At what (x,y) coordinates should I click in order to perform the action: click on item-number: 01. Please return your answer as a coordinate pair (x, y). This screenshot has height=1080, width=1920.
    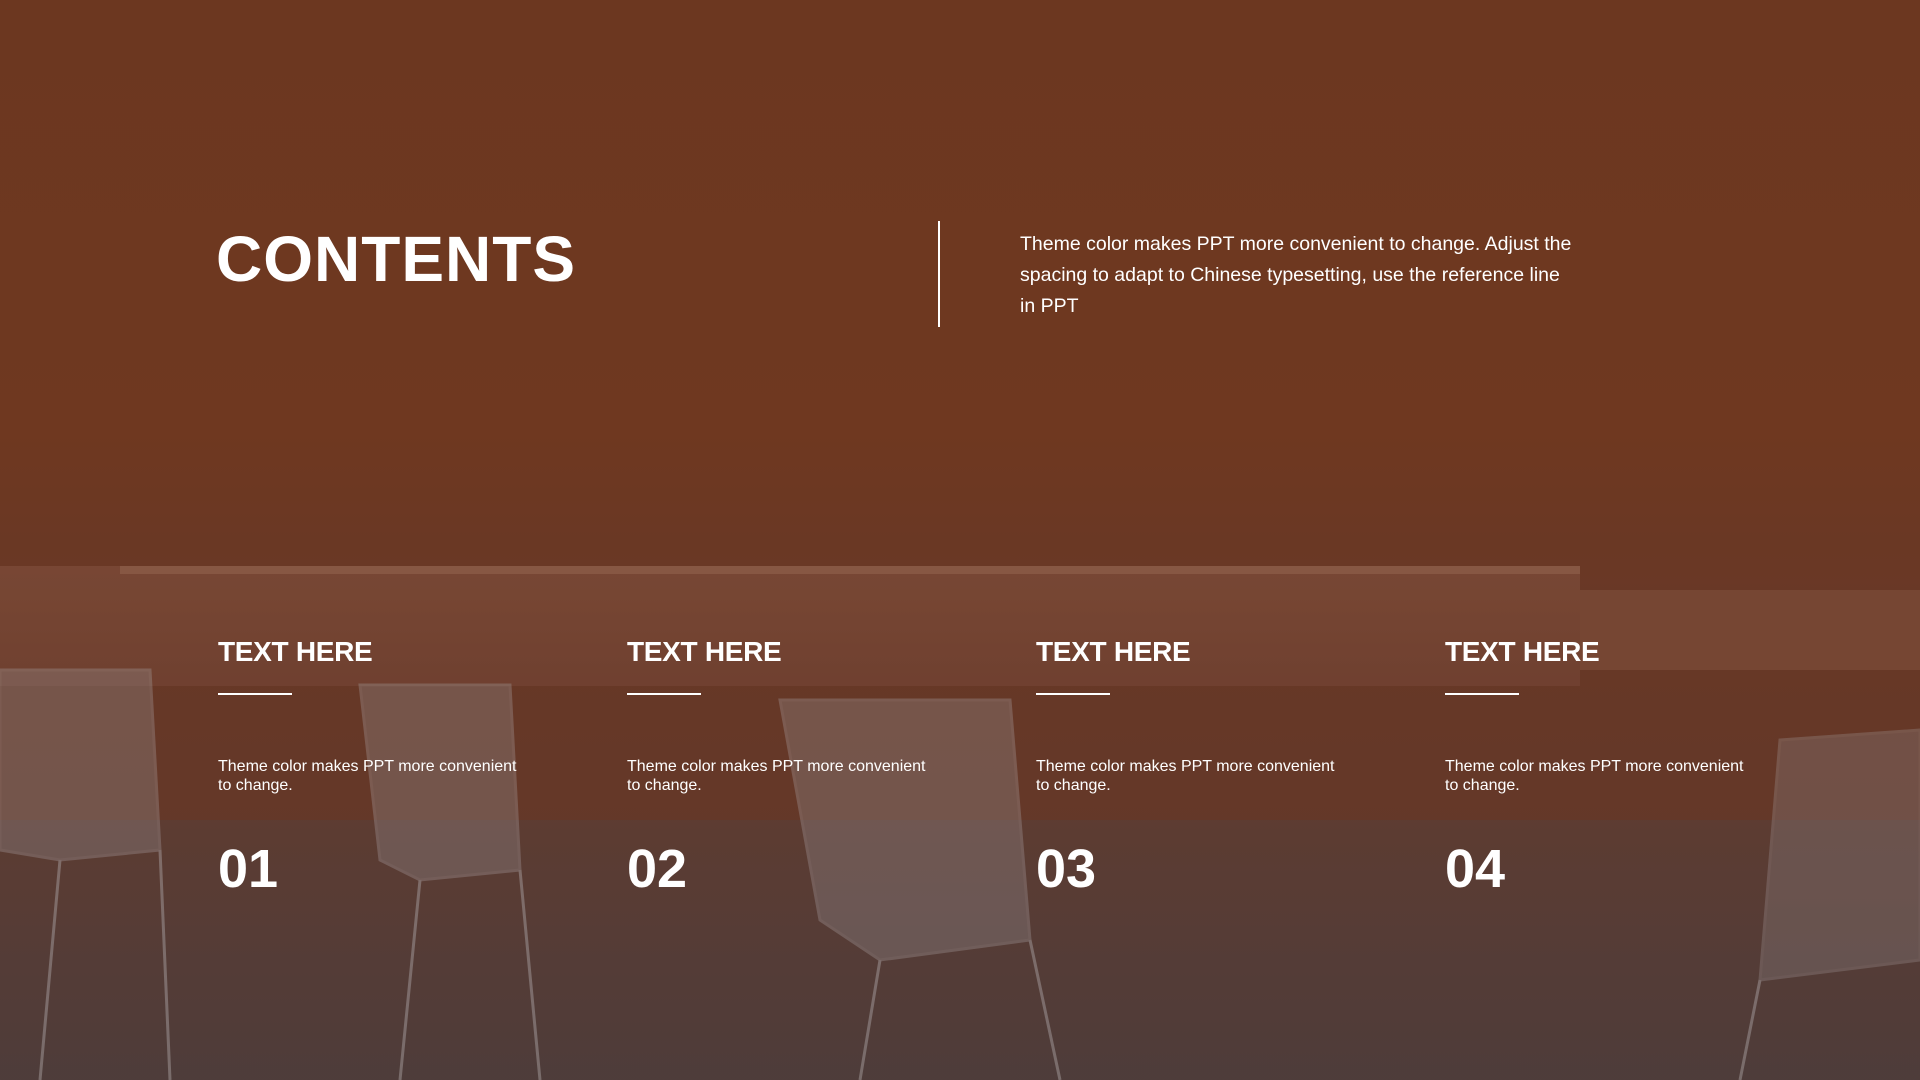
    Looking at the image, I should click on (248, 869).